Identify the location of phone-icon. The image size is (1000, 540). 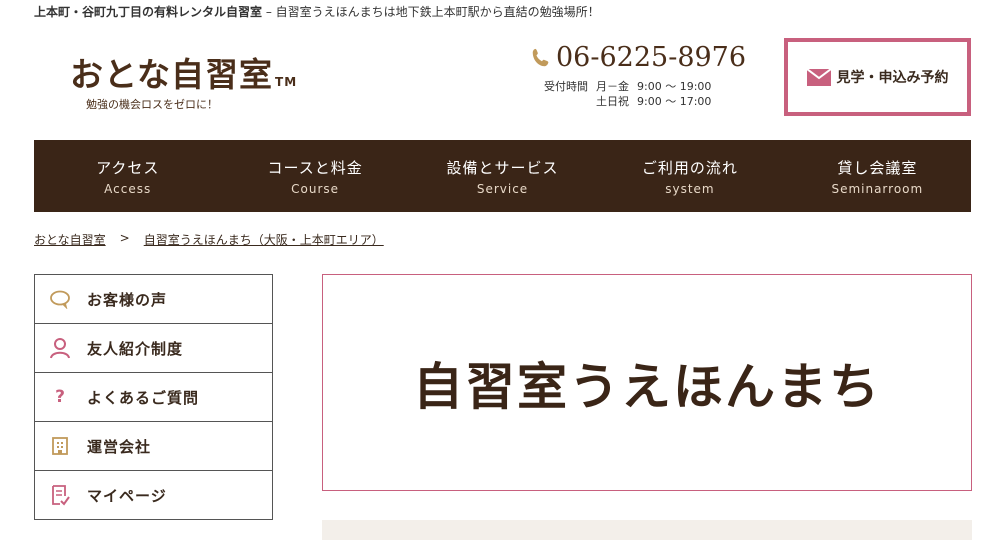
(540, 57).